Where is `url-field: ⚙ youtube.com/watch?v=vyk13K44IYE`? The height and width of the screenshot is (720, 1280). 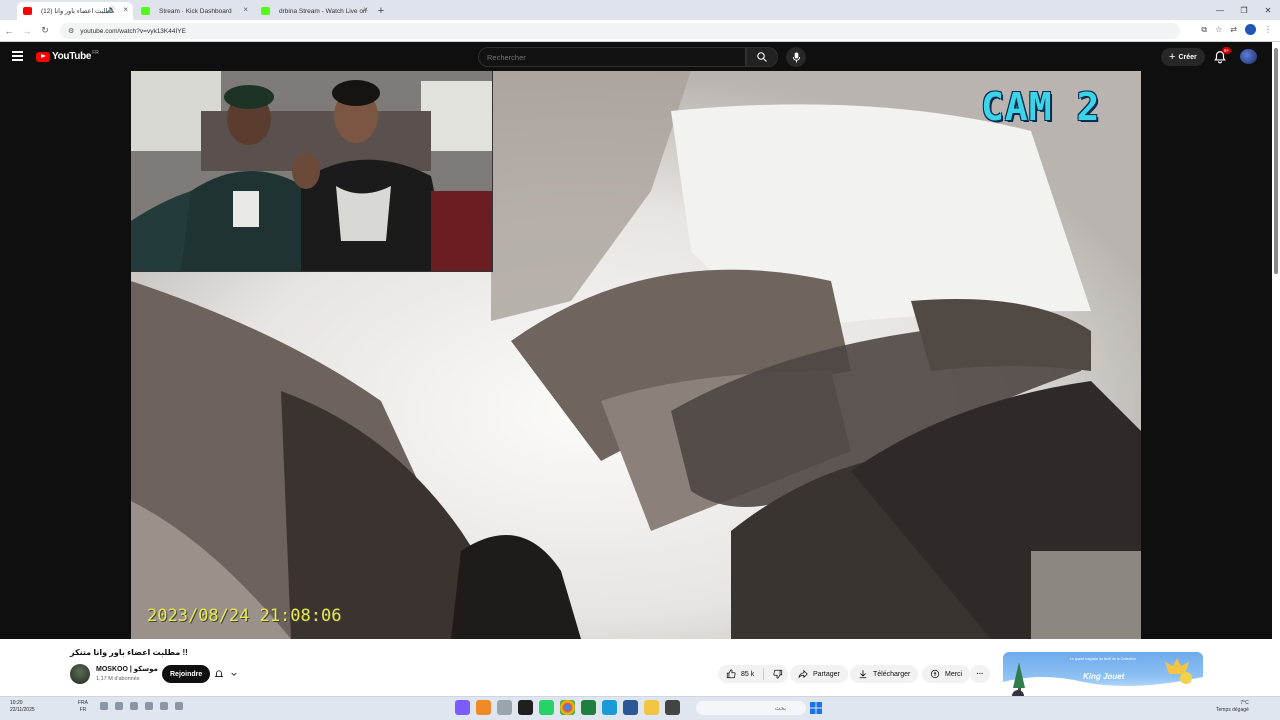 url-field: ⚙ youtube.com/watch?v=vyk13K44IYE is located at coordinates (620, 31).